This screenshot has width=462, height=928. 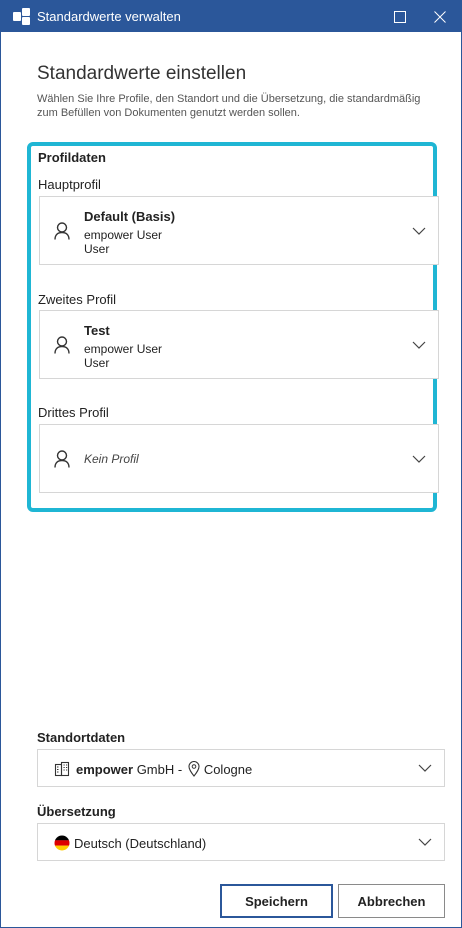 I want to click on main-profile-line3: User, so click(x=97, y=249).